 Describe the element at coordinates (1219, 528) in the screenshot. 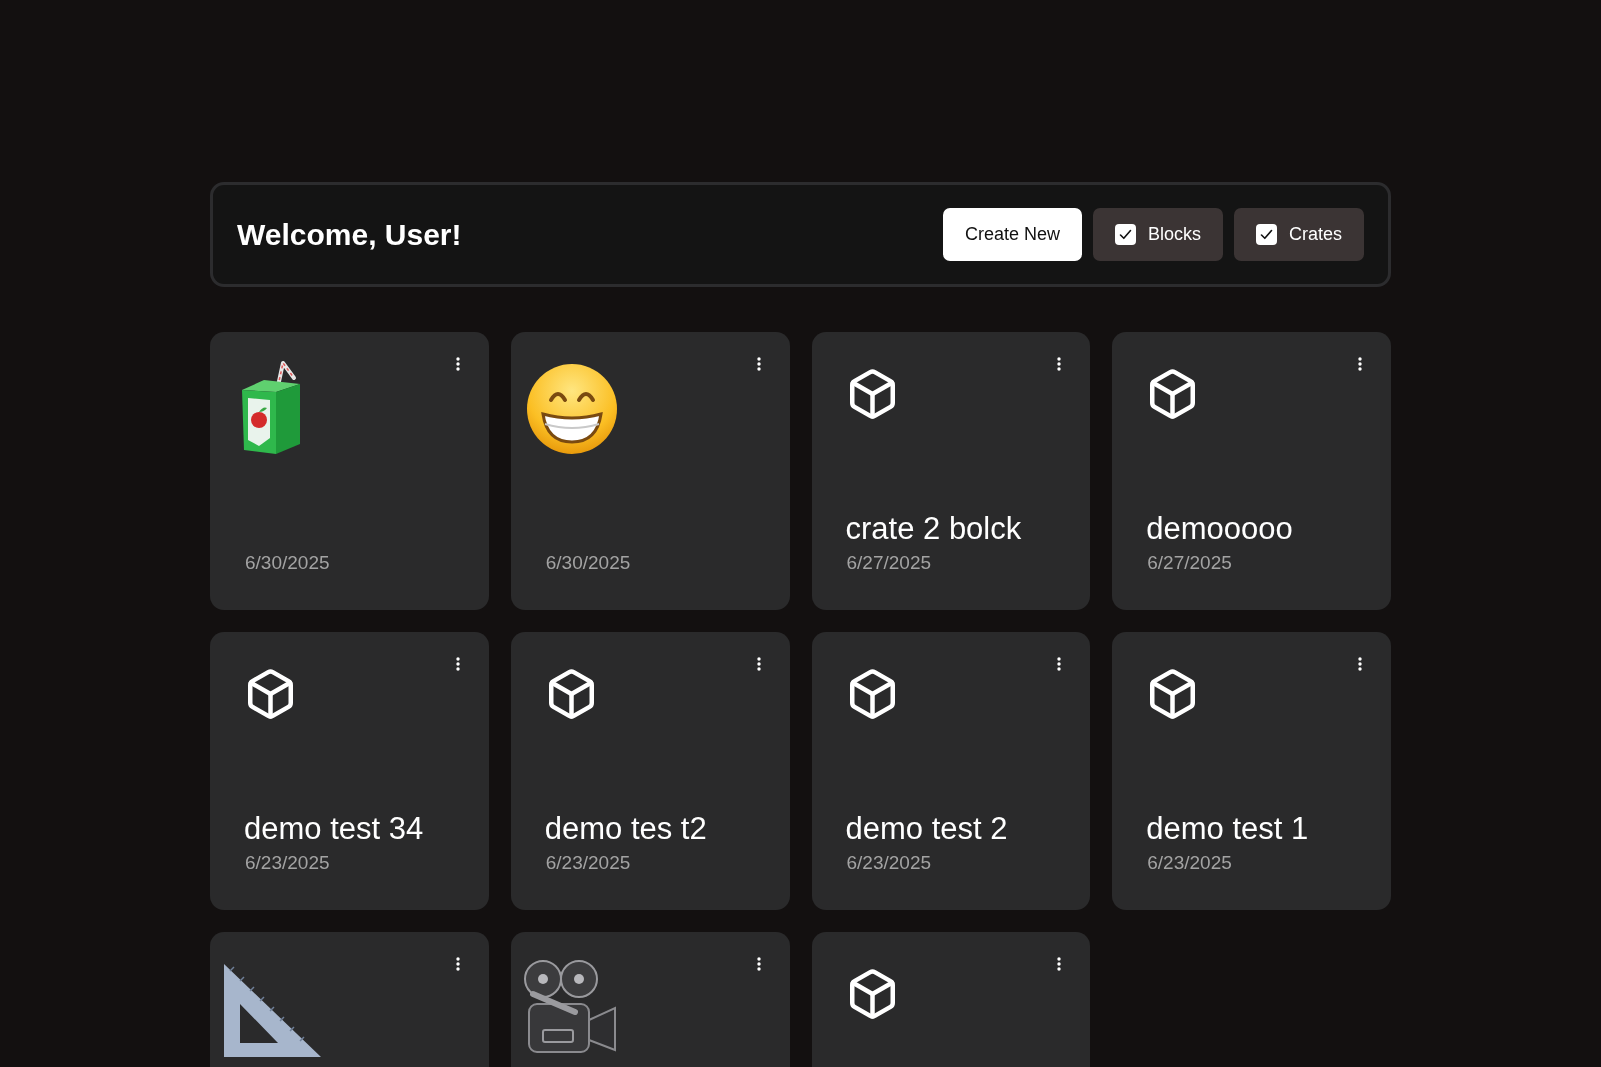

I see `card-title: demooooo` at that location.